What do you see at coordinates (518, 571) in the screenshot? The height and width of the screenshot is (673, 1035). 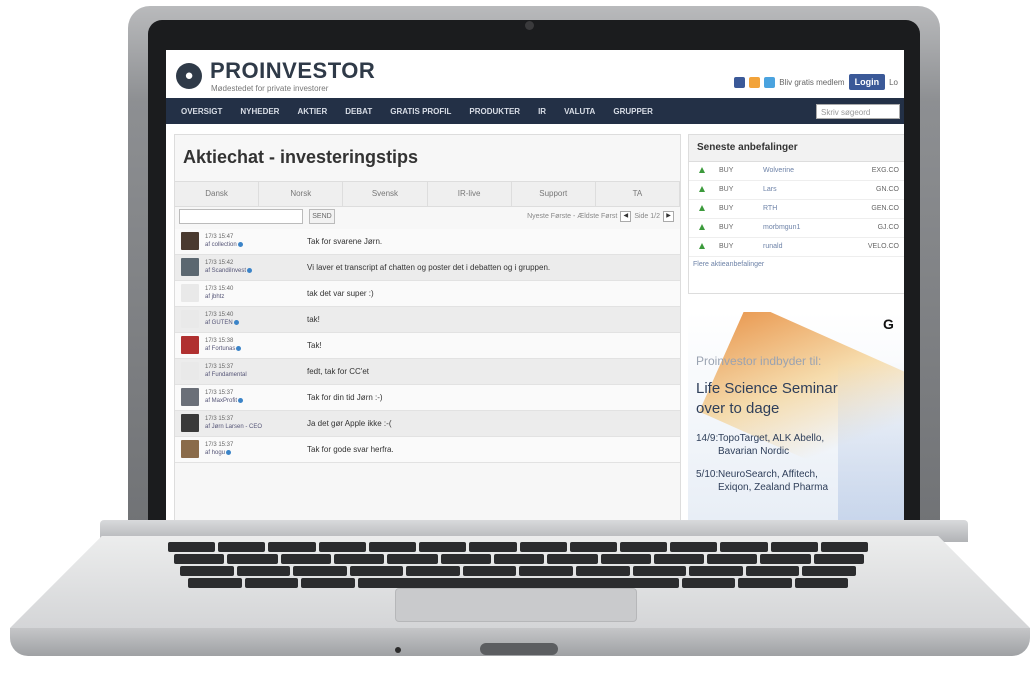 I see `key-row` at bounding box center [518, 571].